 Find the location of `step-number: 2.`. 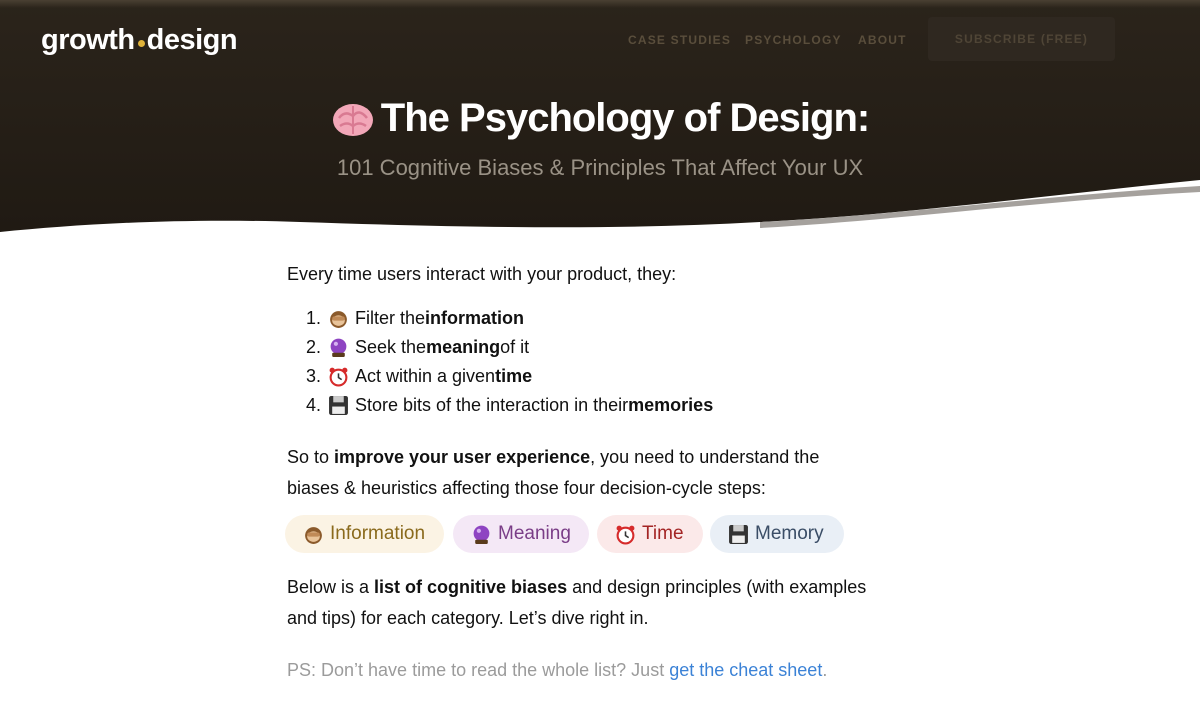

step-number: 2. is located at coordinates (314, 347).